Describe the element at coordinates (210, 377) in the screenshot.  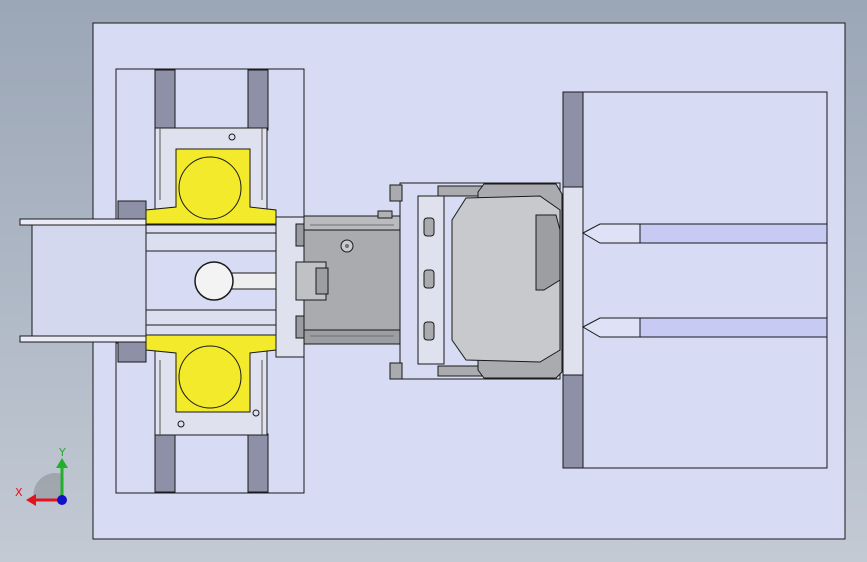
I see `roller-lower` at that location.